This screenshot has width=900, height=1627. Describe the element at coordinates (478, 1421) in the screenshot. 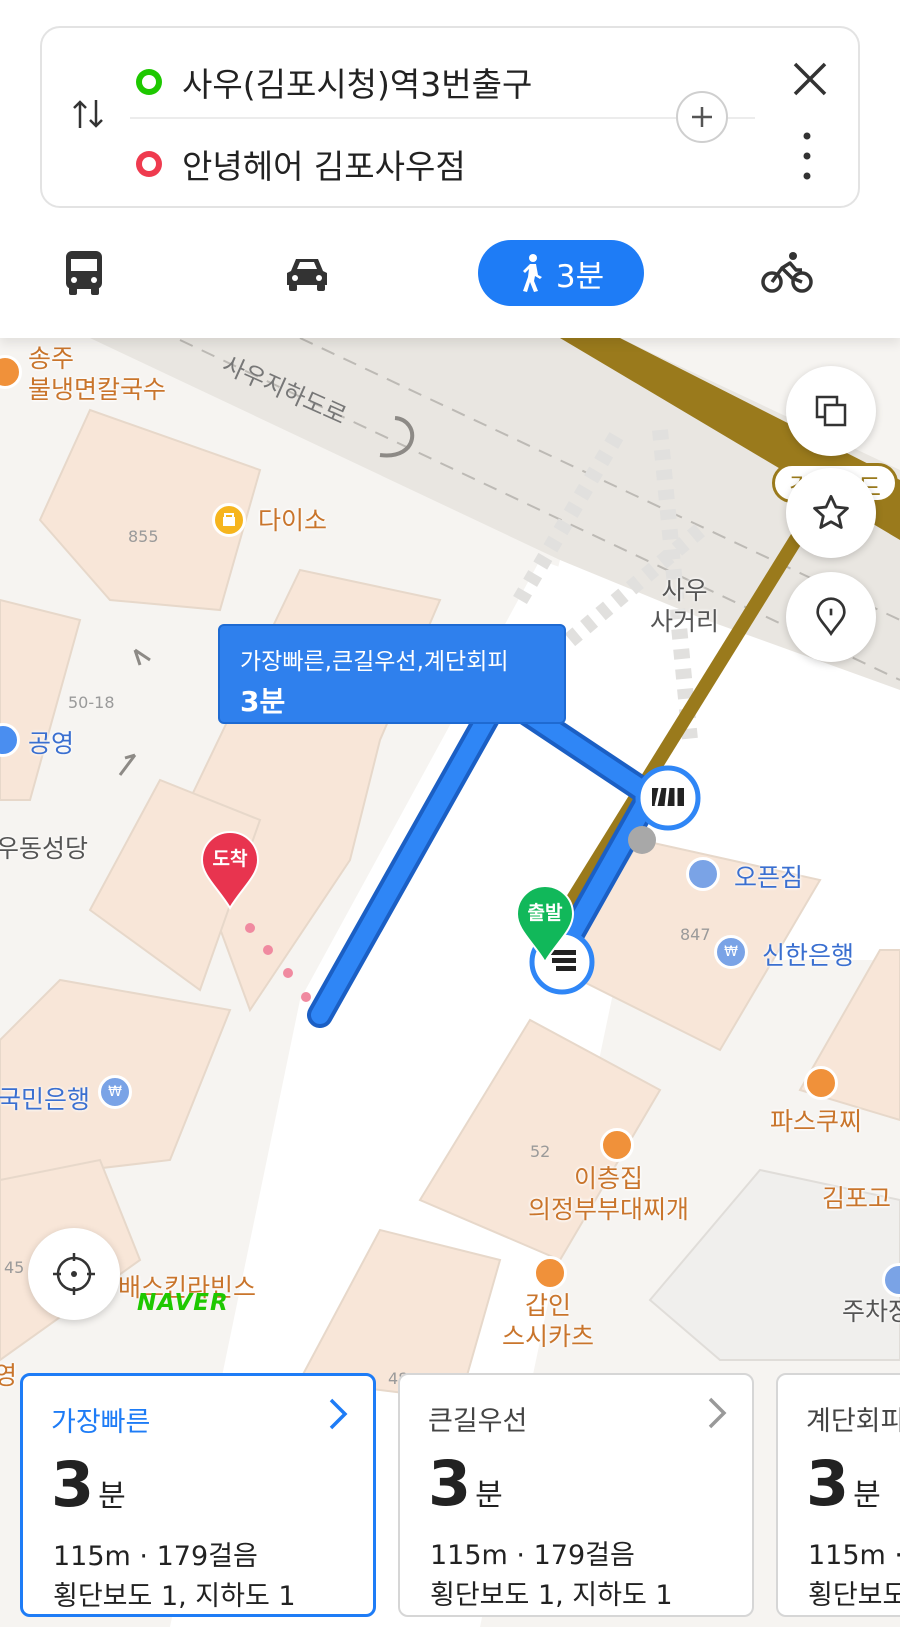

I see `route-option-title: 큰길우선` at that location.